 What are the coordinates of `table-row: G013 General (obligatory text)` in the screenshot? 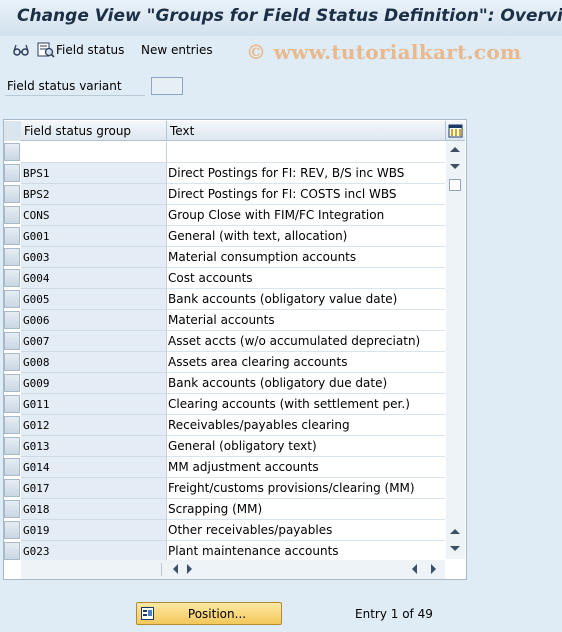 It's located at (224, 446).